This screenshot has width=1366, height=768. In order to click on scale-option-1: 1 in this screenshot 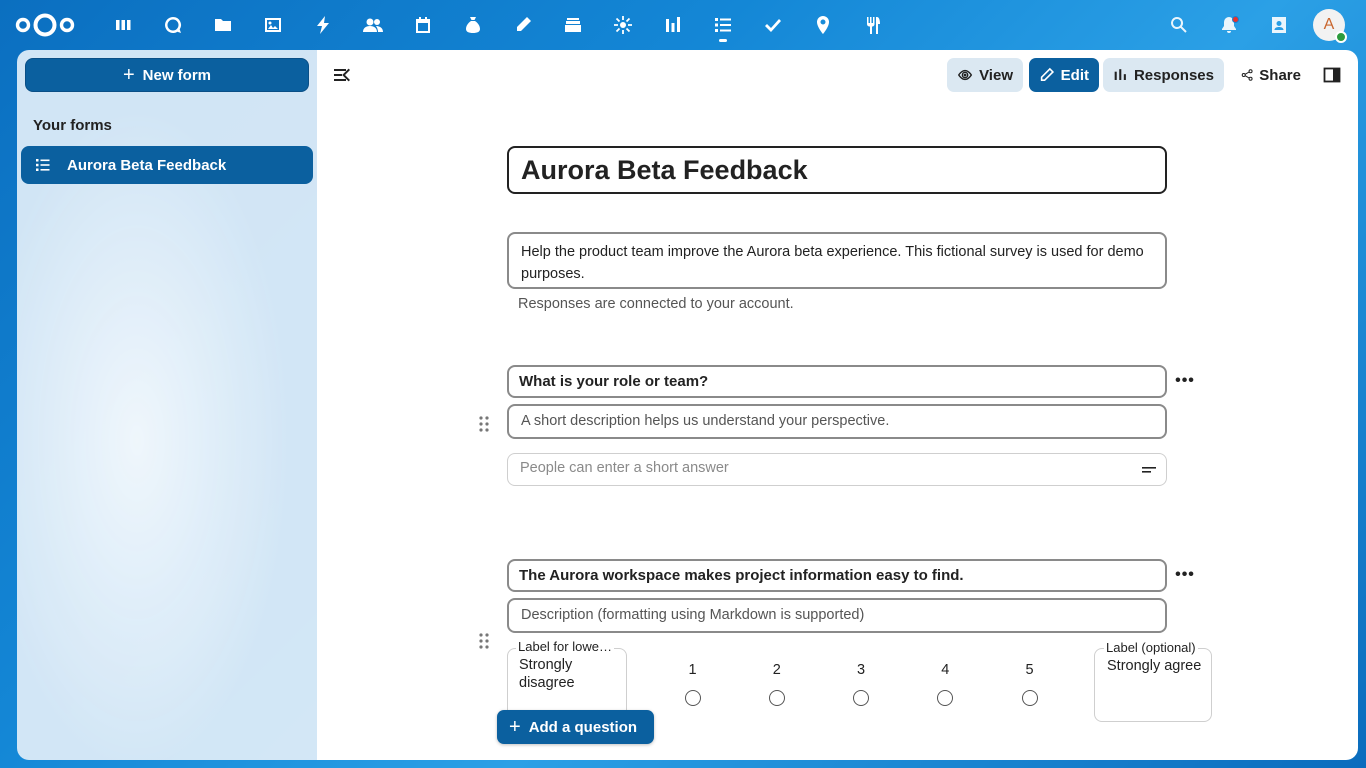, I will do `click(692, 687)`.